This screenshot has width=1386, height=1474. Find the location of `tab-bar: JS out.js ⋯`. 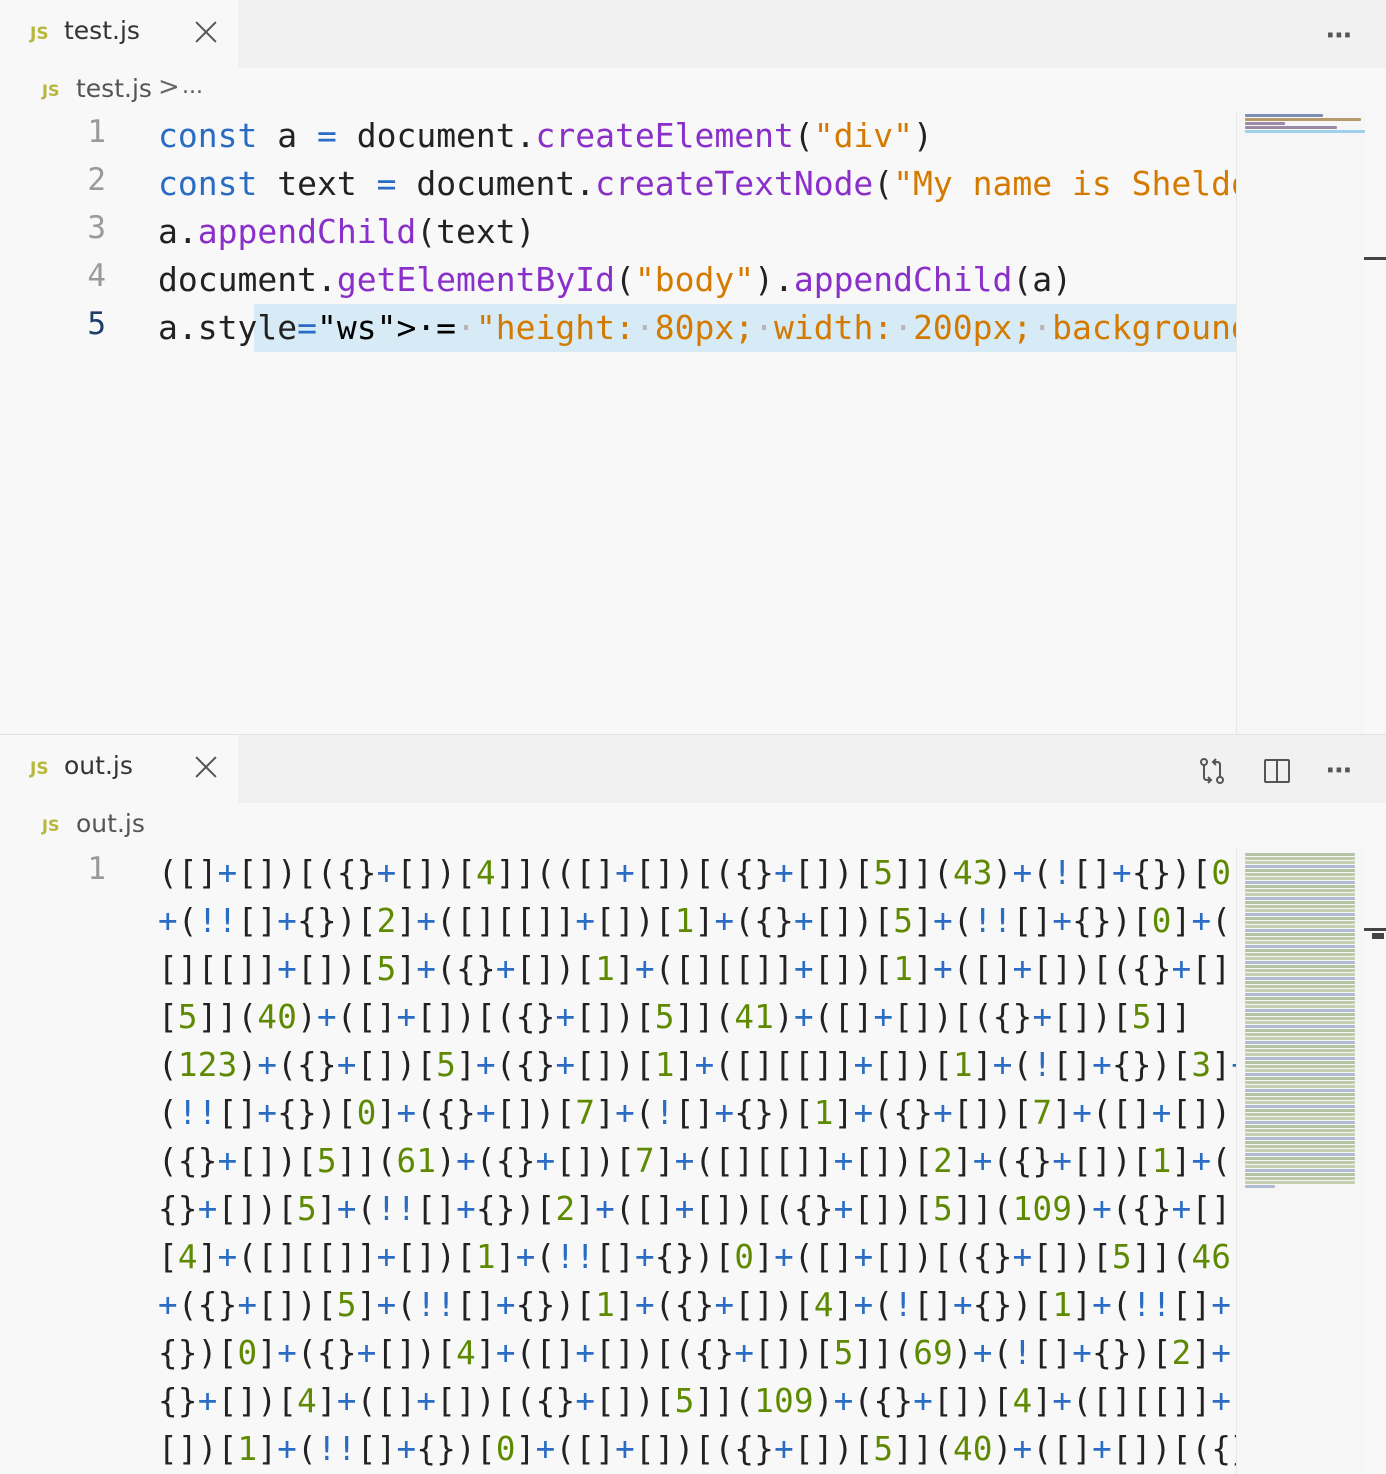

tab-bar: JS out.js ⋯ is located at coordinates (693, 769).